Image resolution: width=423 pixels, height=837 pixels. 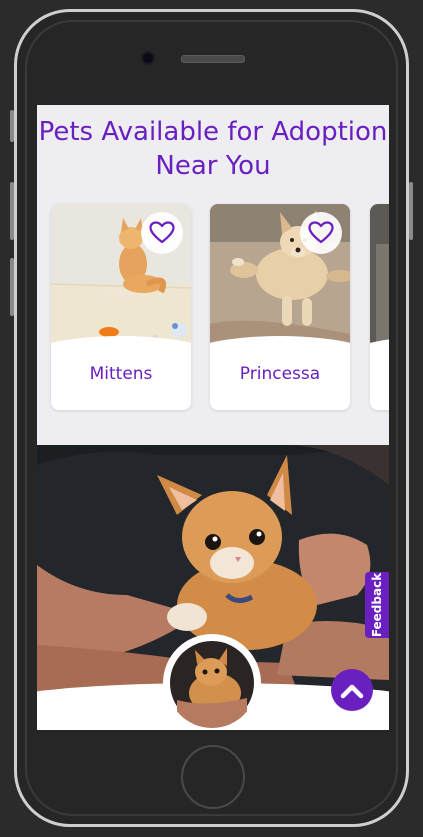 I want to click on chevron-up-icon, so click(x=352, y=691).